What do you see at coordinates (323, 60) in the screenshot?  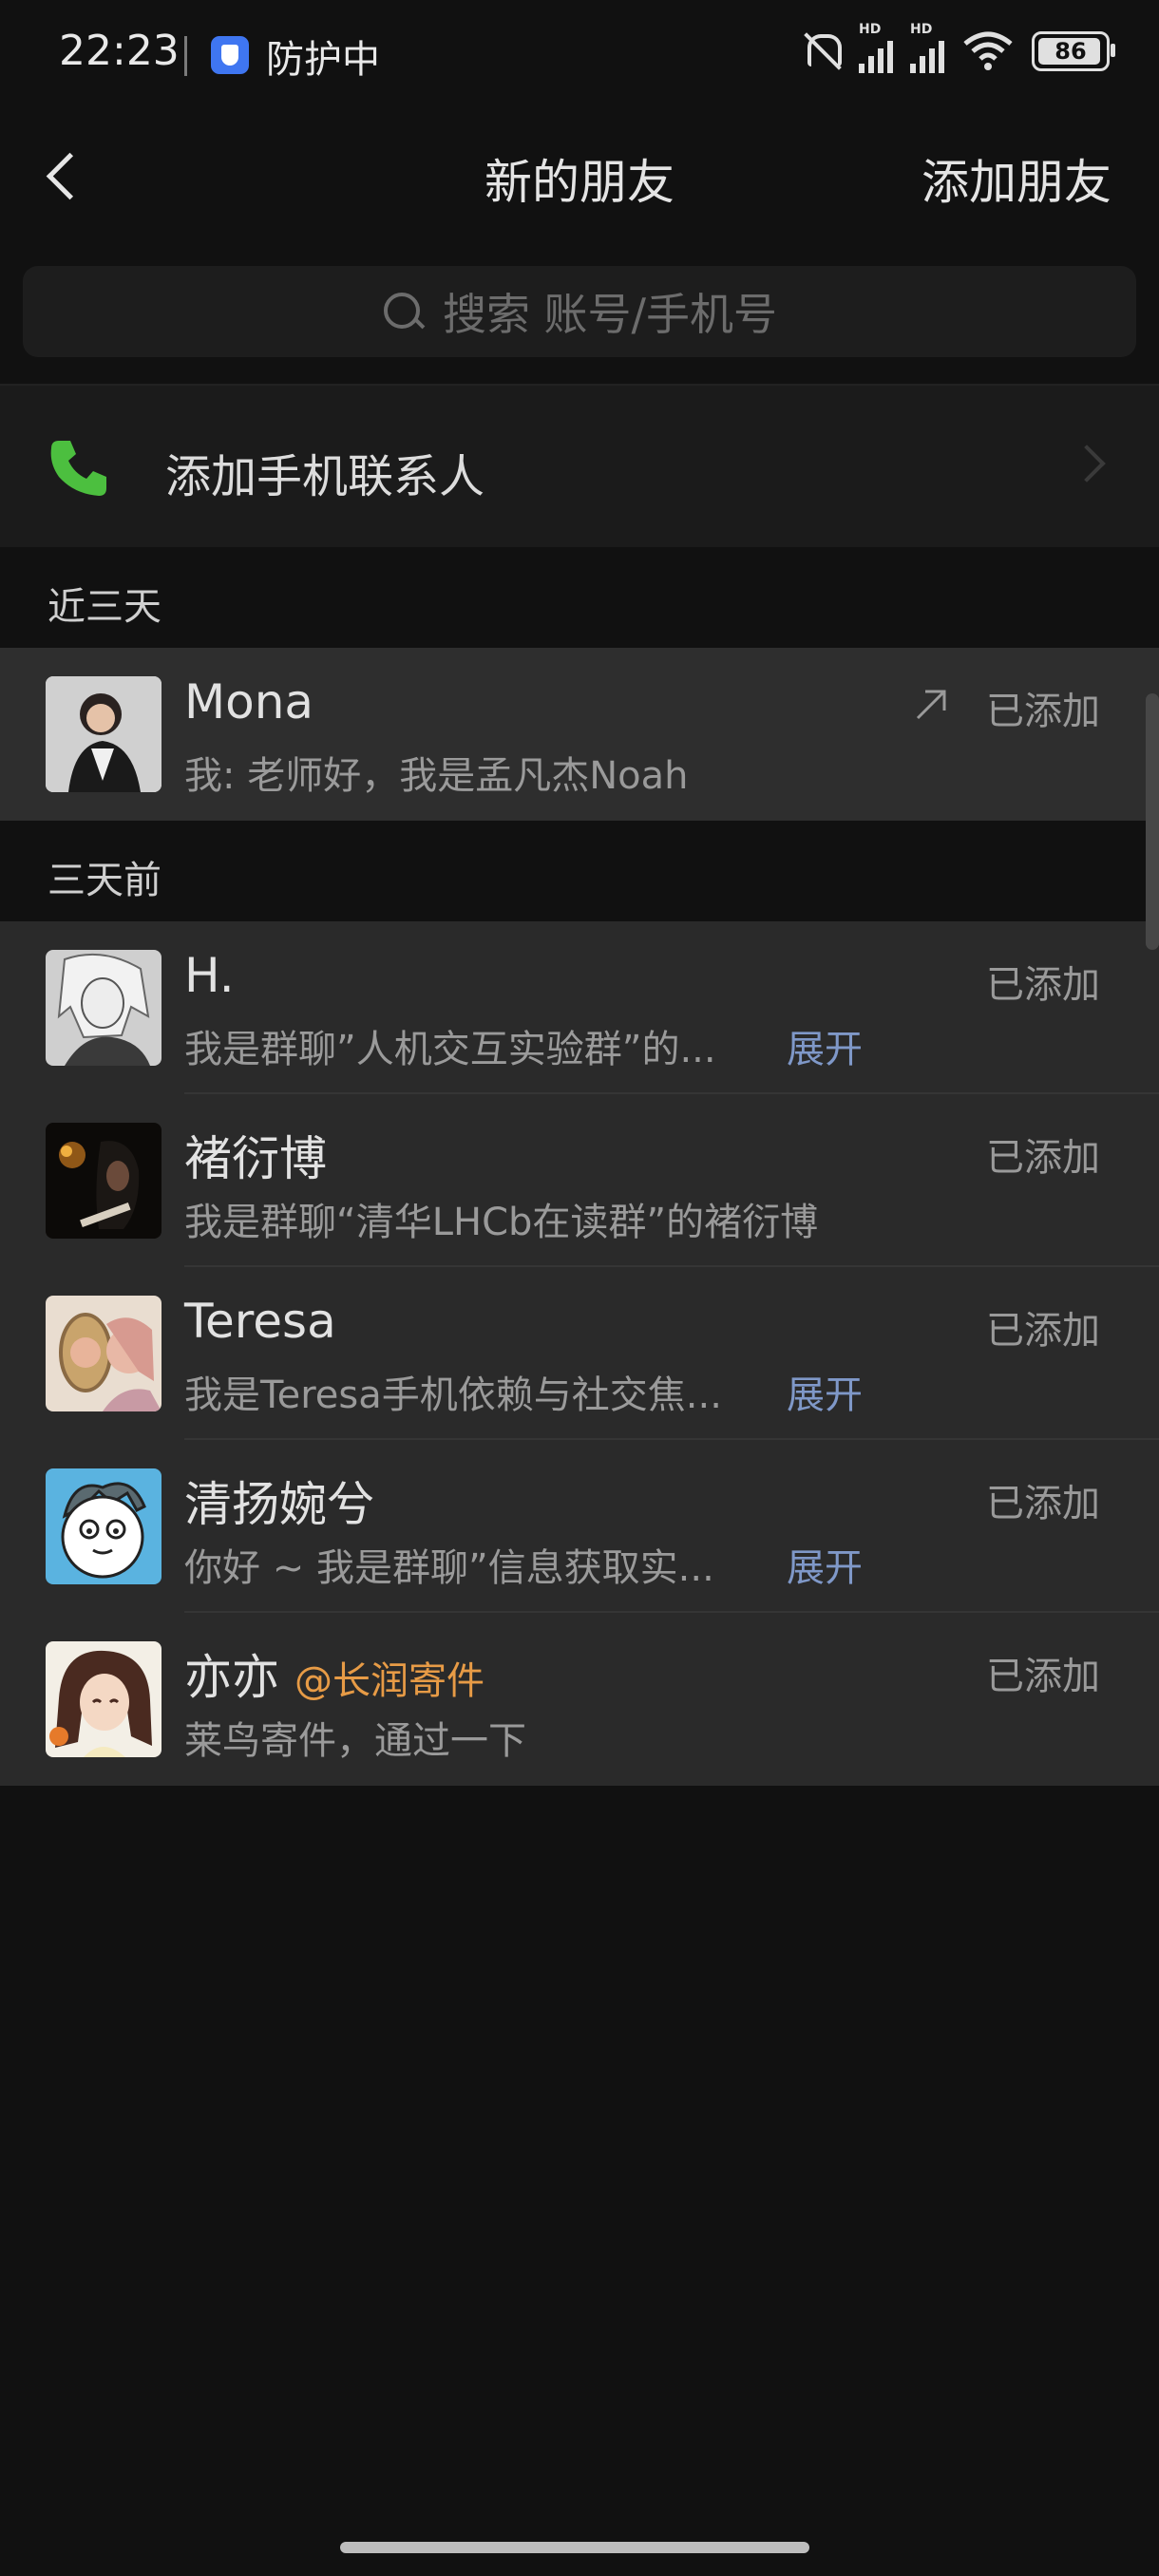 I see `protect-status: 防护中` at bounding box center [323, 60].